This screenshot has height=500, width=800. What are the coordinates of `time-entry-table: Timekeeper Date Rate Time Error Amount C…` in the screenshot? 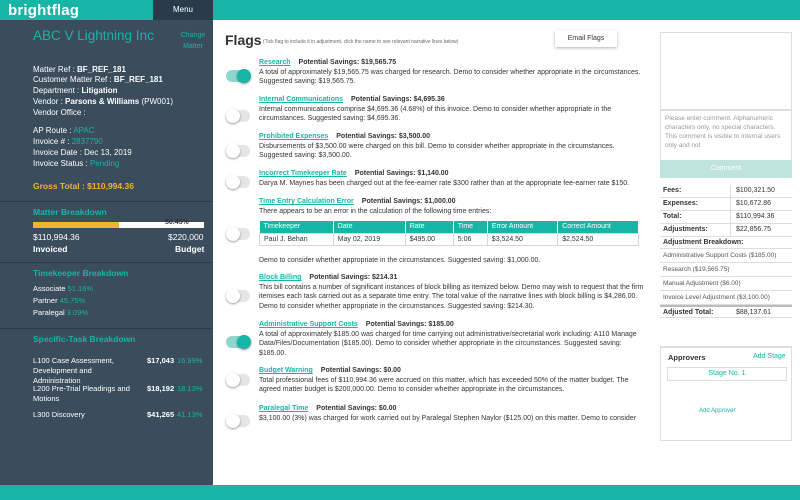 It's located at (449, 233).